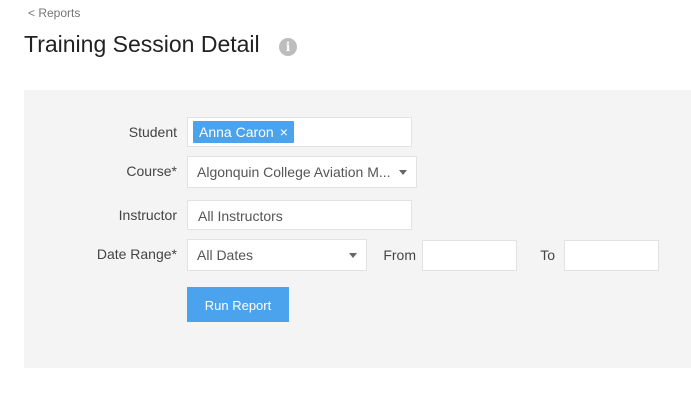 The image size is (691, 404). I want to click on student-input: Anna Caron ×, so click(299, 132).